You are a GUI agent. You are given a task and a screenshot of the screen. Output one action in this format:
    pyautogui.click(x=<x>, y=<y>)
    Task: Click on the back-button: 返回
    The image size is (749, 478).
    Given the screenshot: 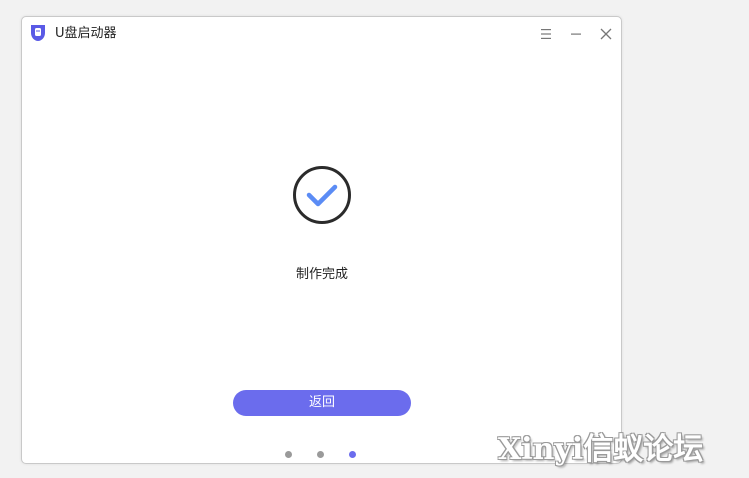 What is the action you would take?
    pyautogui.click(x=322, y=403)
    